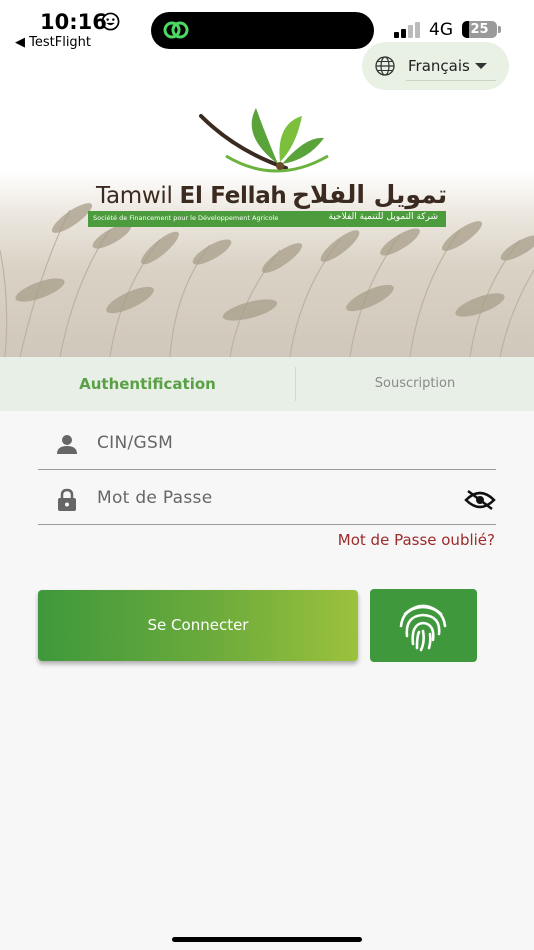 Image resolution: width=534 pixels, height=950 pixels. Describe the element at coordinates (176, 30) in the screenshot. I see `link-rings-icon` at that location.